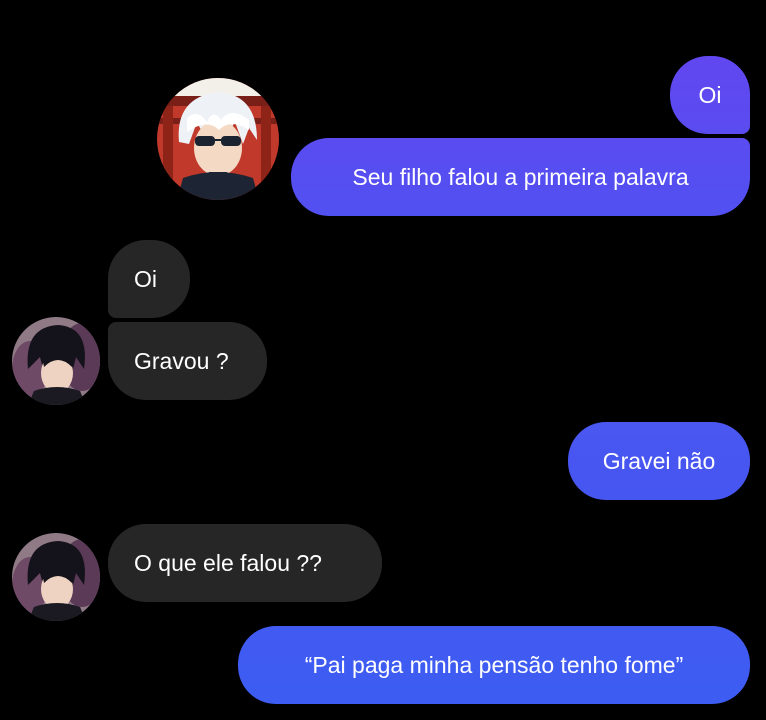  I want to click on incoming-message-oi: Oi, so click(149, 279).